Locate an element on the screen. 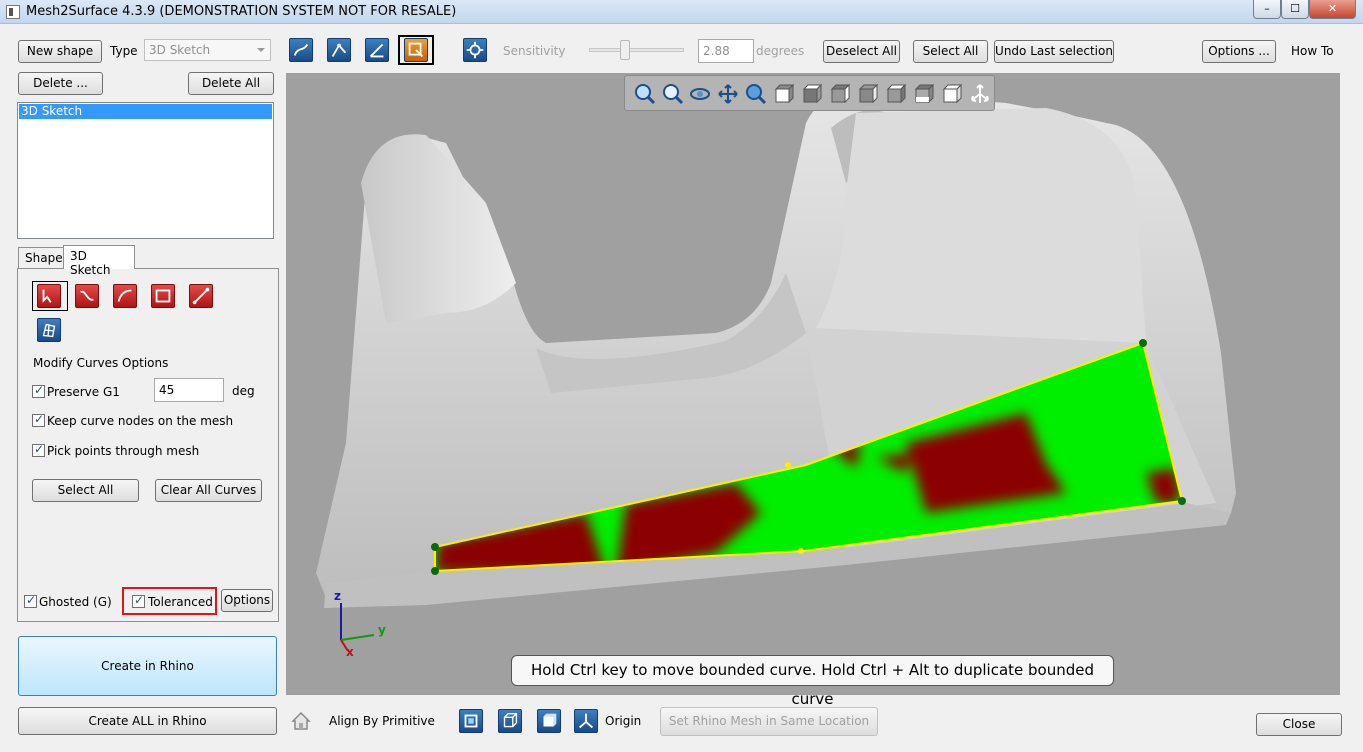  view-bottom-icon is located at coordinates (924, 94).